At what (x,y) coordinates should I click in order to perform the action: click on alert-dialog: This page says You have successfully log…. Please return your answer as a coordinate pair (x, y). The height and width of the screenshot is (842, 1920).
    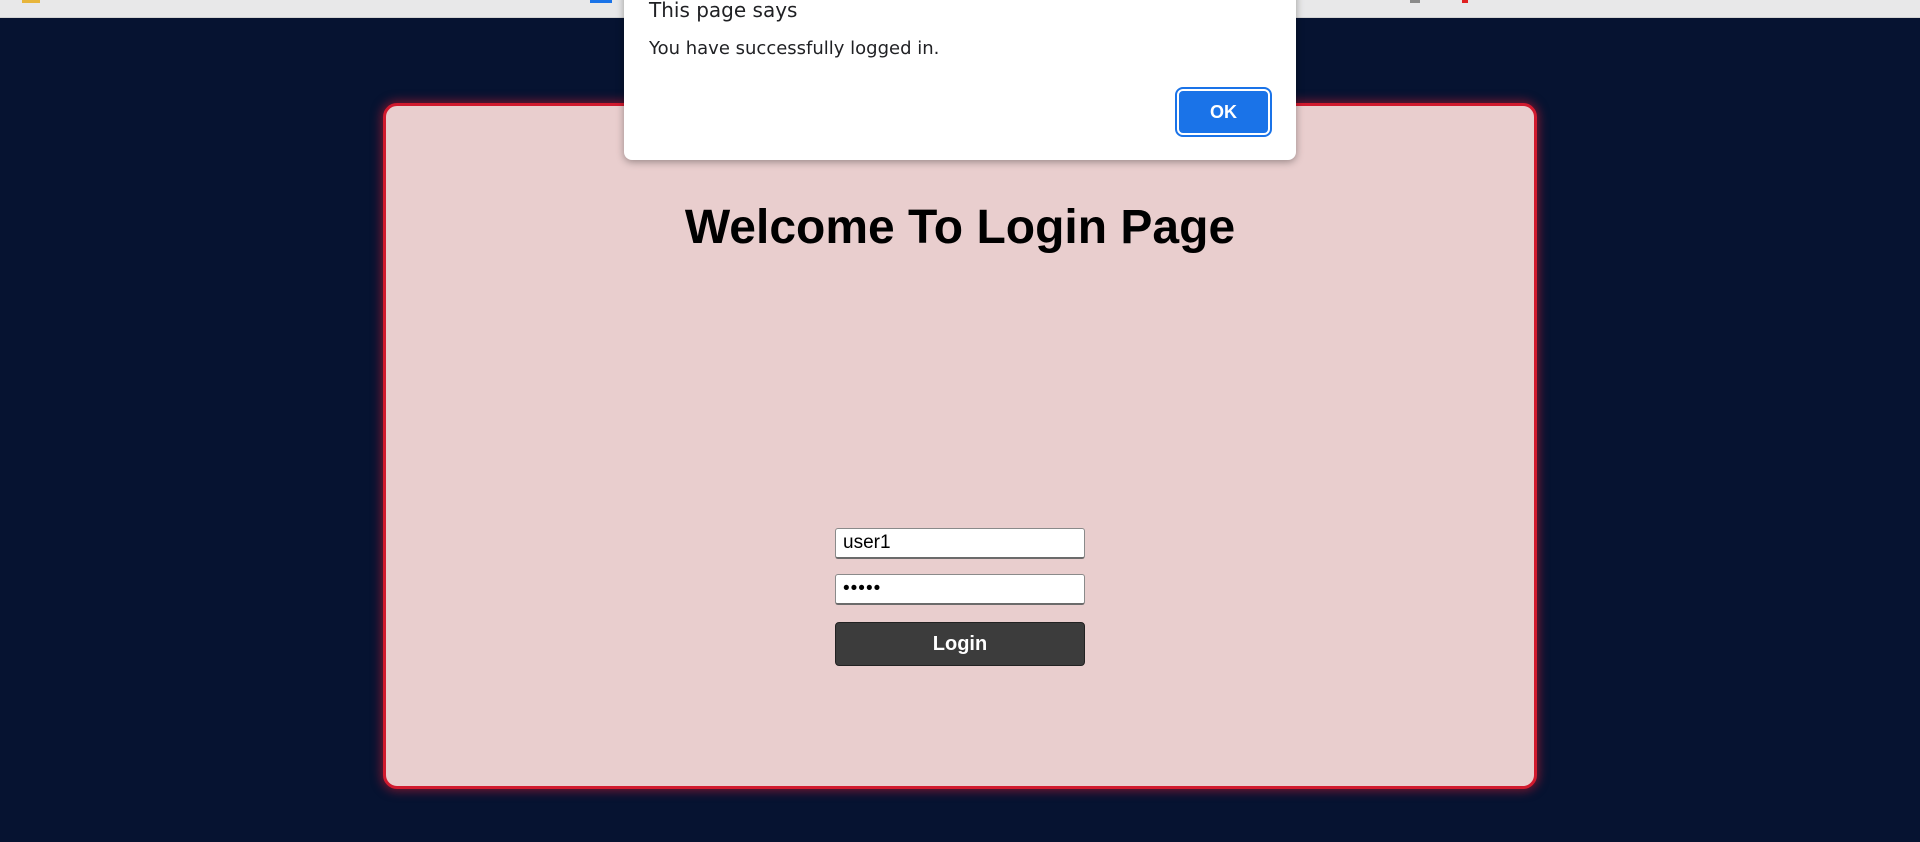
    Looking at the image, I should click on (960, 80).